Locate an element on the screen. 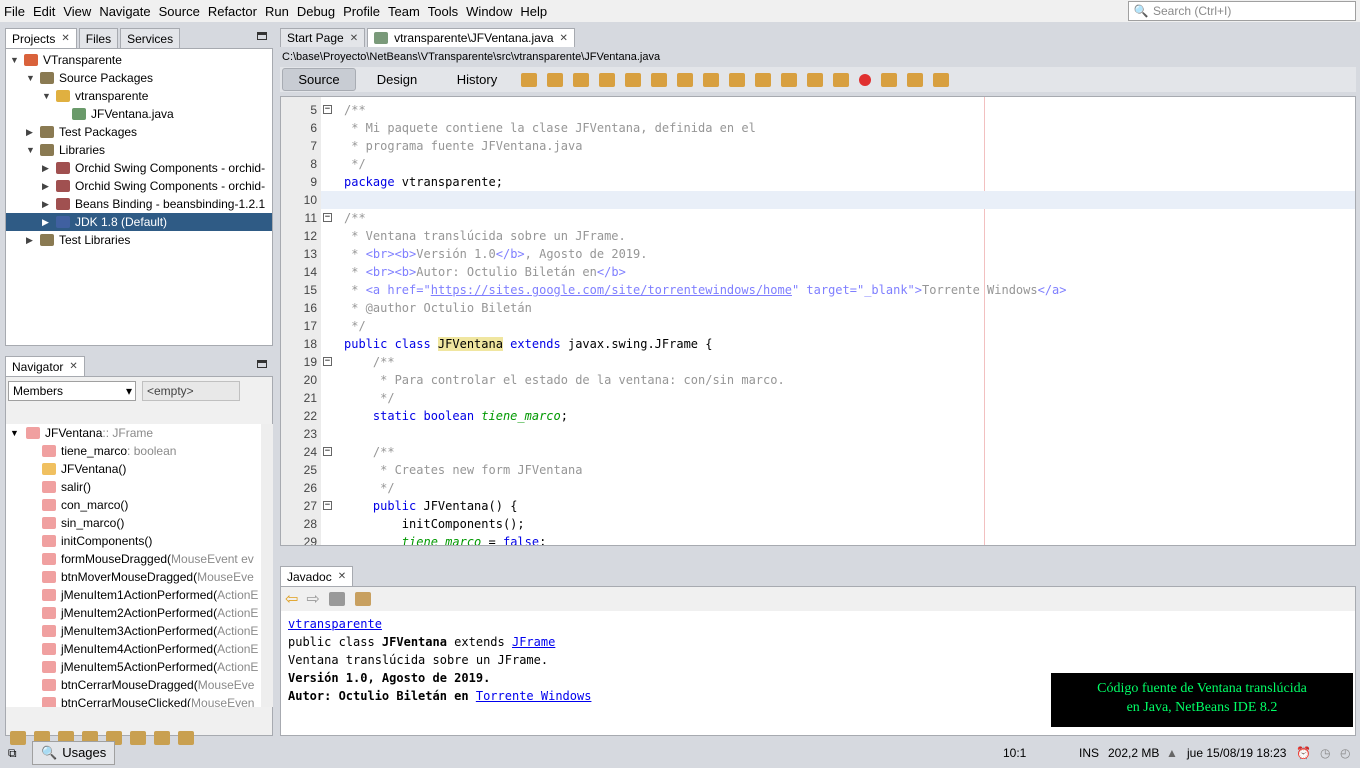  menu-profile: Profile is located at coordinates (361, 11).